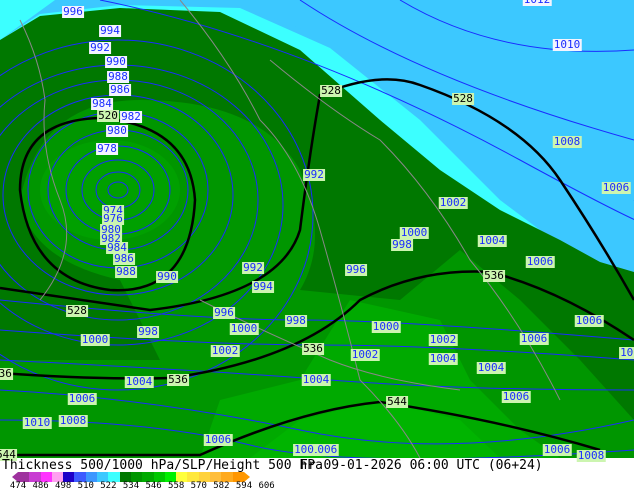  I want to click on isobar-label: 978, so click(107, 148).